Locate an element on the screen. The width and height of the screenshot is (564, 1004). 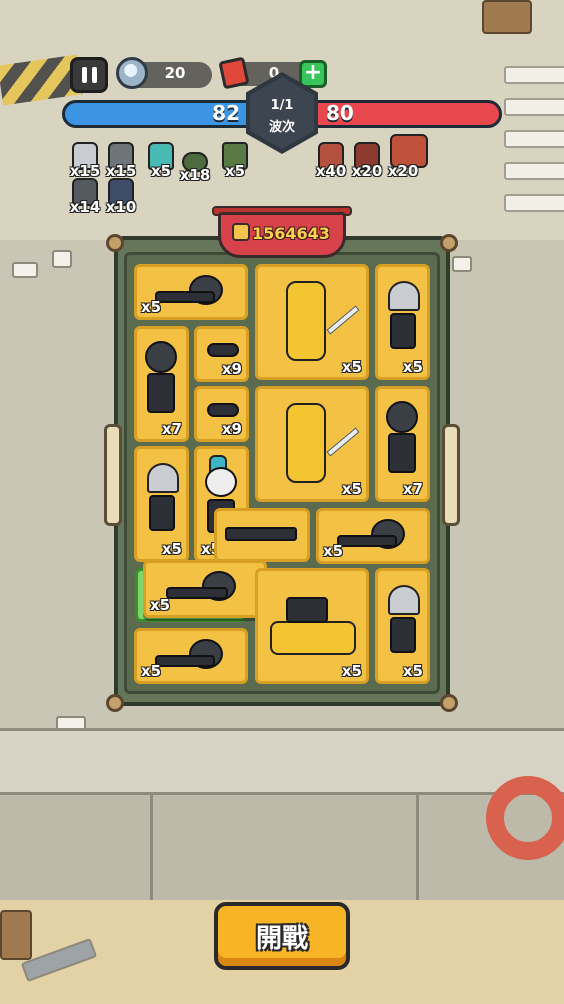
enemy-unit-brute: x20 is located at coordinates (366, 161).